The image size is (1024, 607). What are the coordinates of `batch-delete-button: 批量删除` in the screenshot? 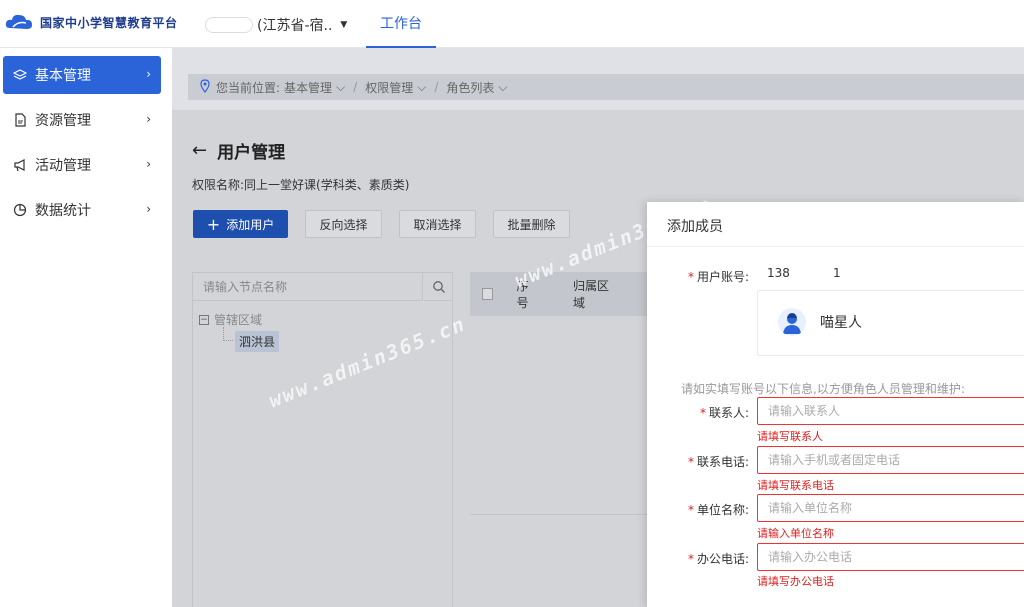 It's located at (531, 224).